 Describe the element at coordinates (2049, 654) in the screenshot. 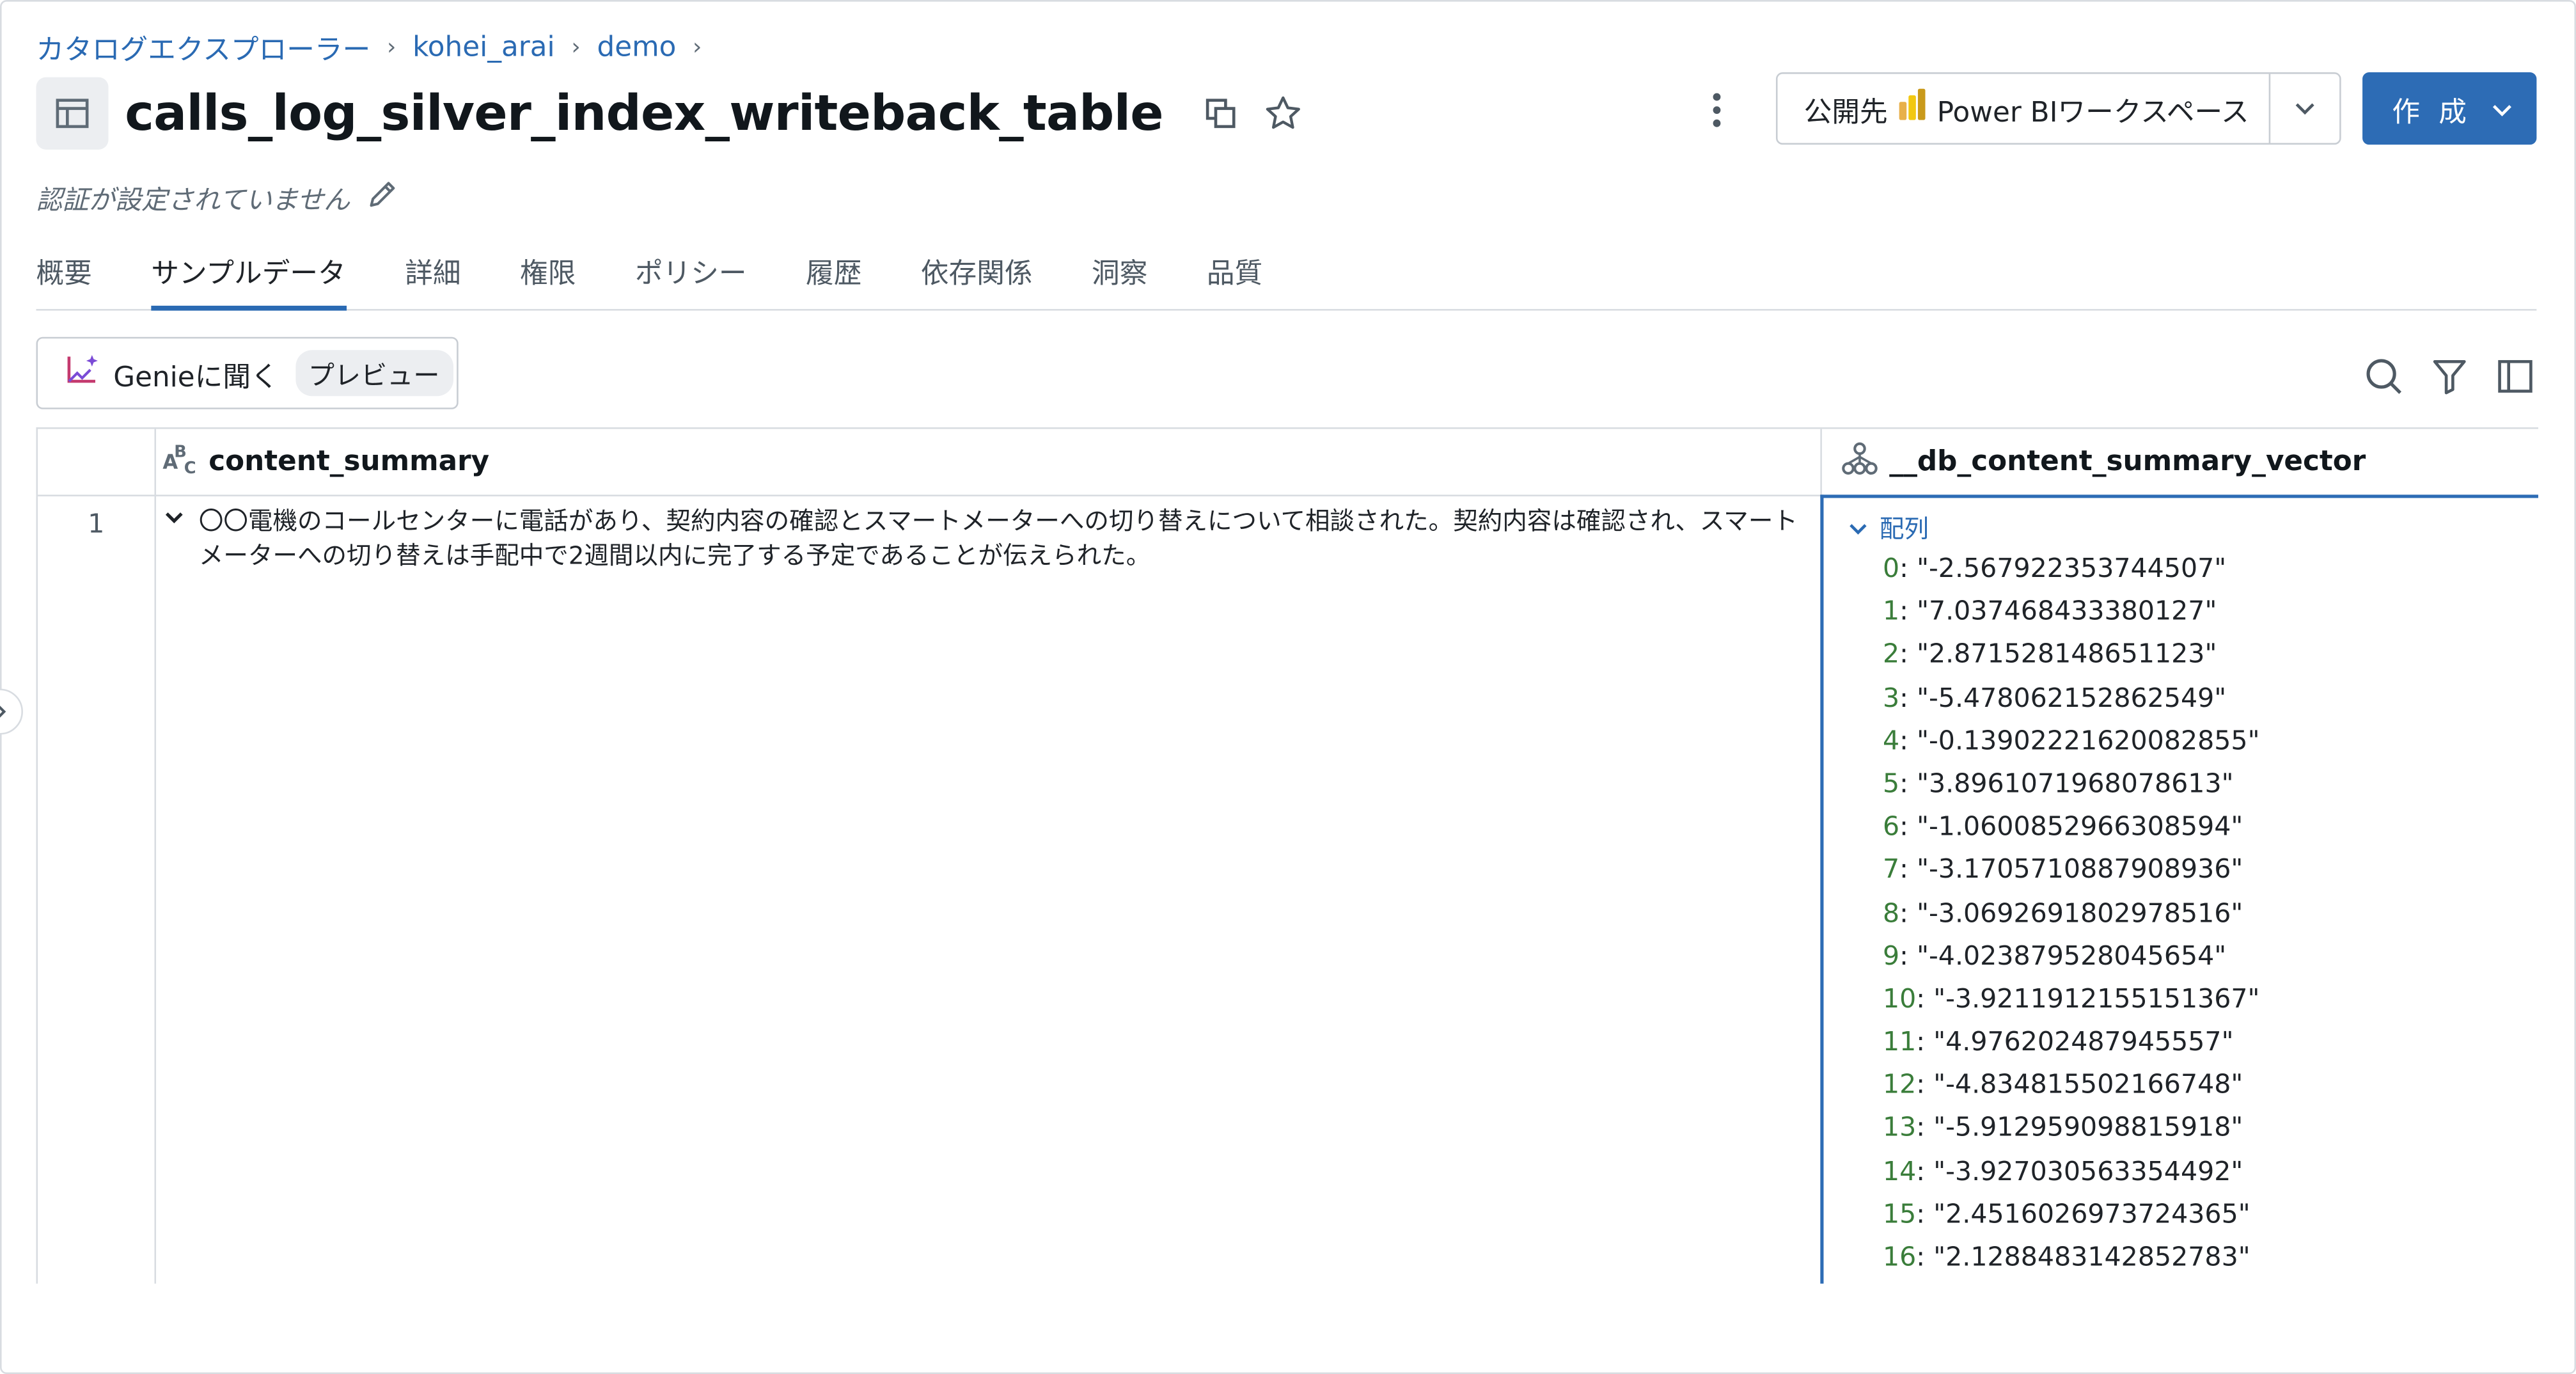

I see `list-item: 2: "2.871528148651123"` at that location.